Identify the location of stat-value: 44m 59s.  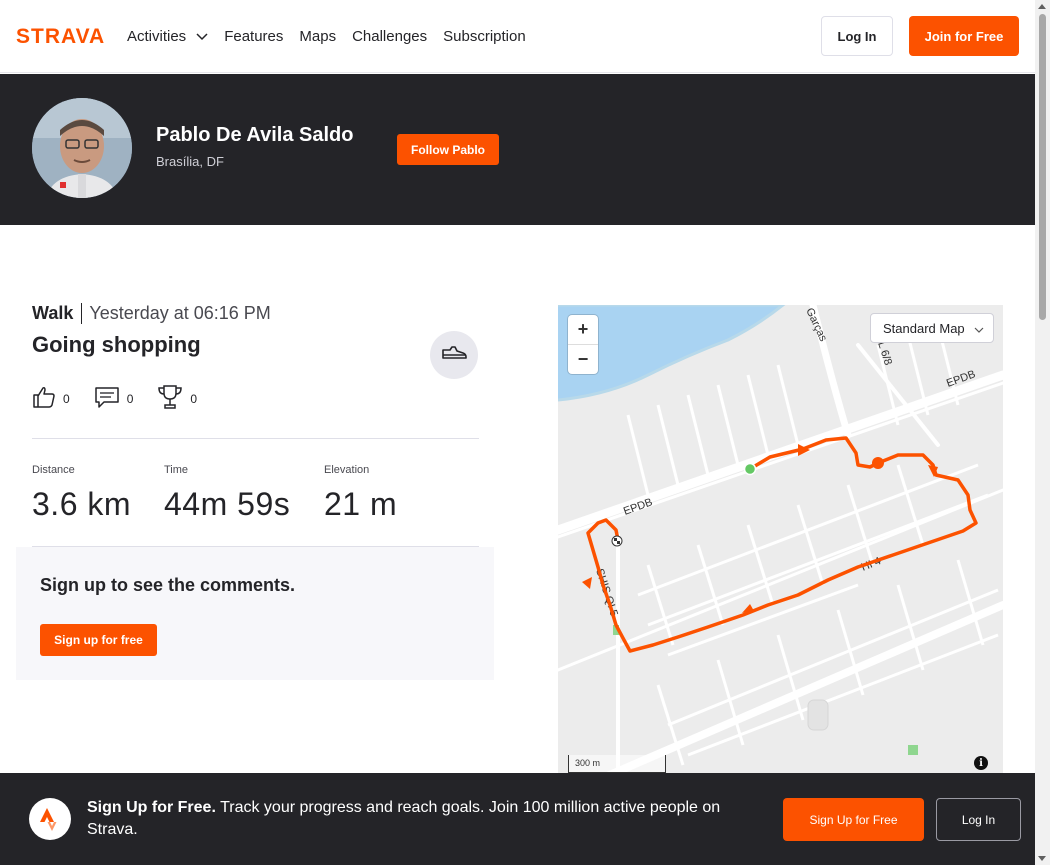
(227, 504).